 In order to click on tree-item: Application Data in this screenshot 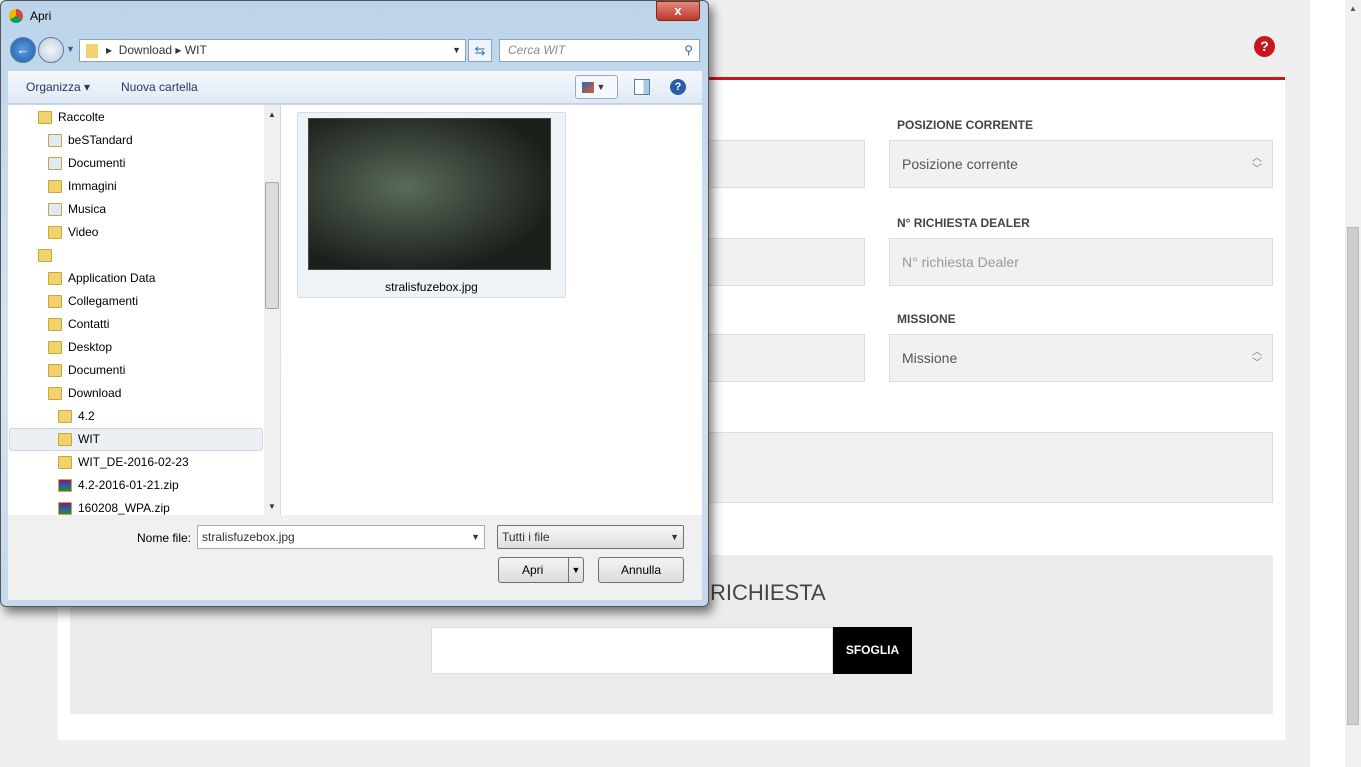, I will do `click(101, 278)`.